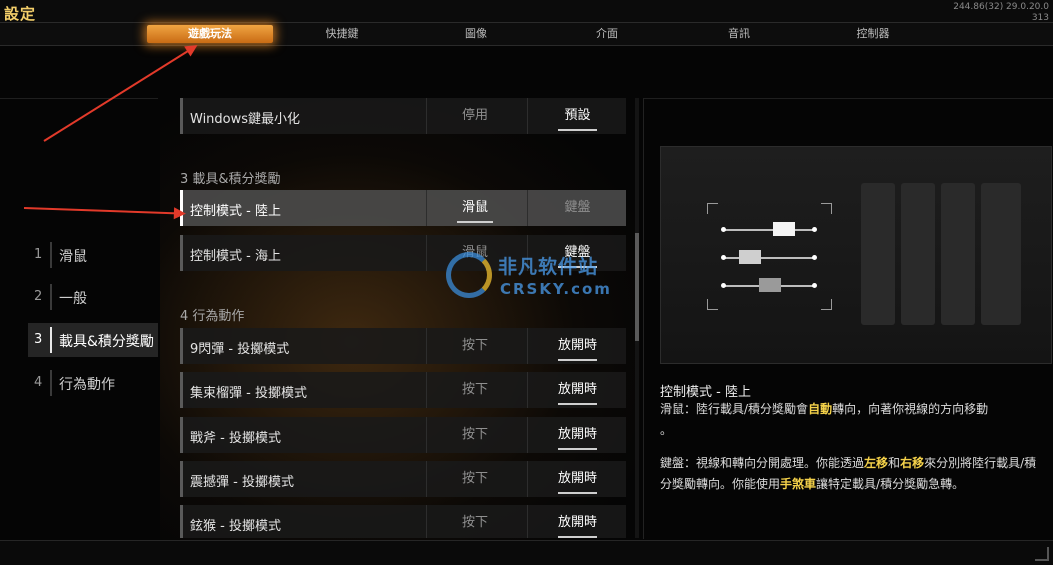 Image resolution: width=1053 pixels, height=565 pixels. Describe the element at coordinates (1042, 554) in the screenshot. I see `resize-corner-icon` at that location.